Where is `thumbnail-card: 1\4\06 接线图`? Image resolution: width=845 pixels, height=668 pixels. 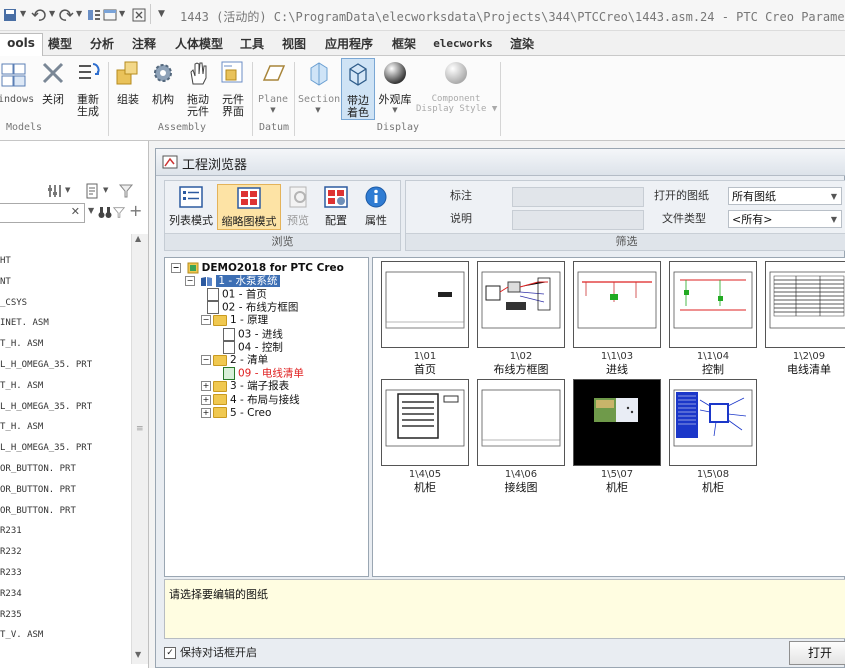 thumbnail-card: 1\4\06 接线图 is located at coordinates (521, 436).